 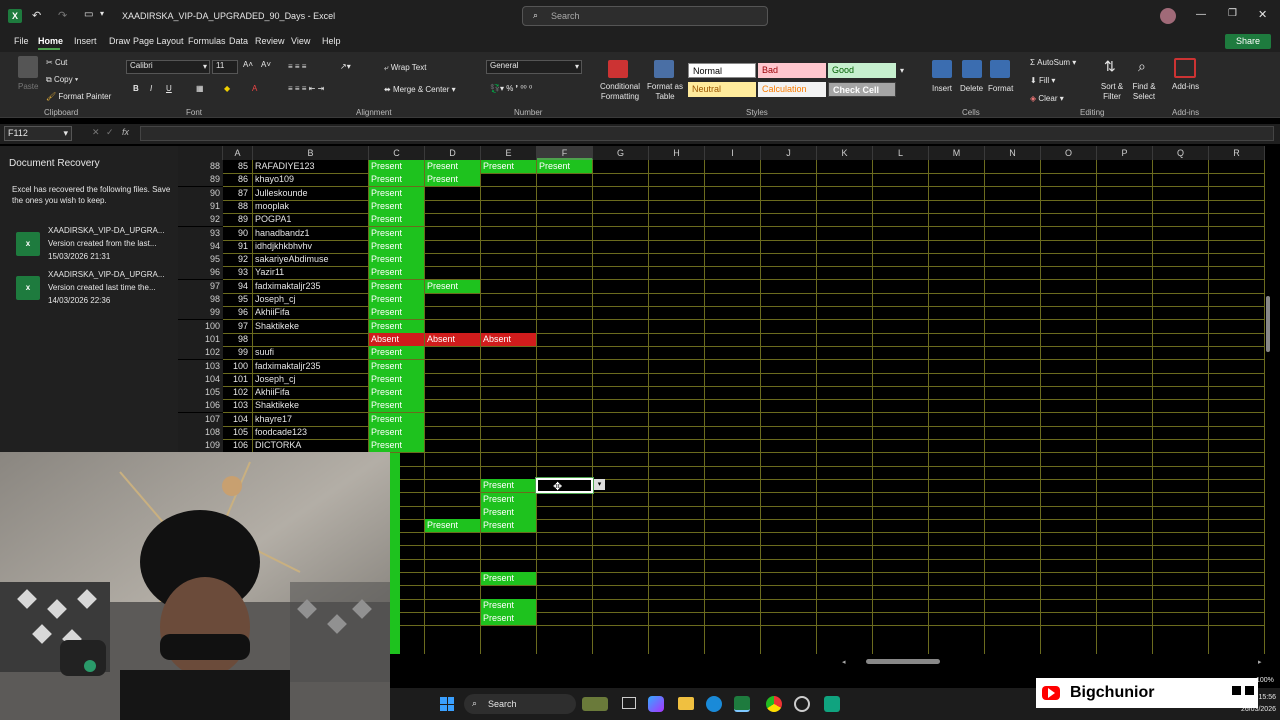 I want to click on fill-color-icon: ◆, so click(x=227, y=88).